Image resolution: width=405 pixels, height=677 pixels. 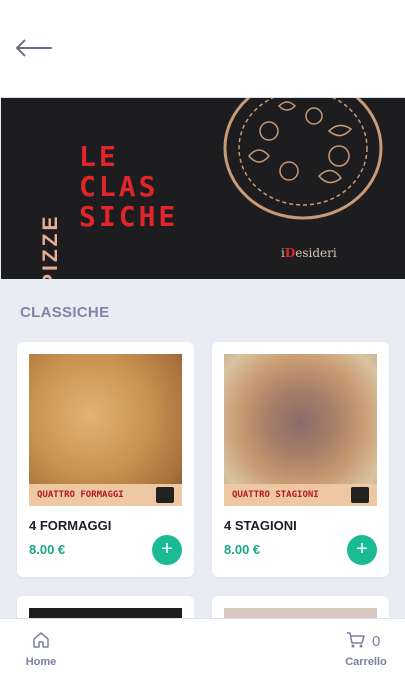 What do you see at coordinates (41, 640) in the screenshot?
I see `home-icon` at bounding box center [41, 640].